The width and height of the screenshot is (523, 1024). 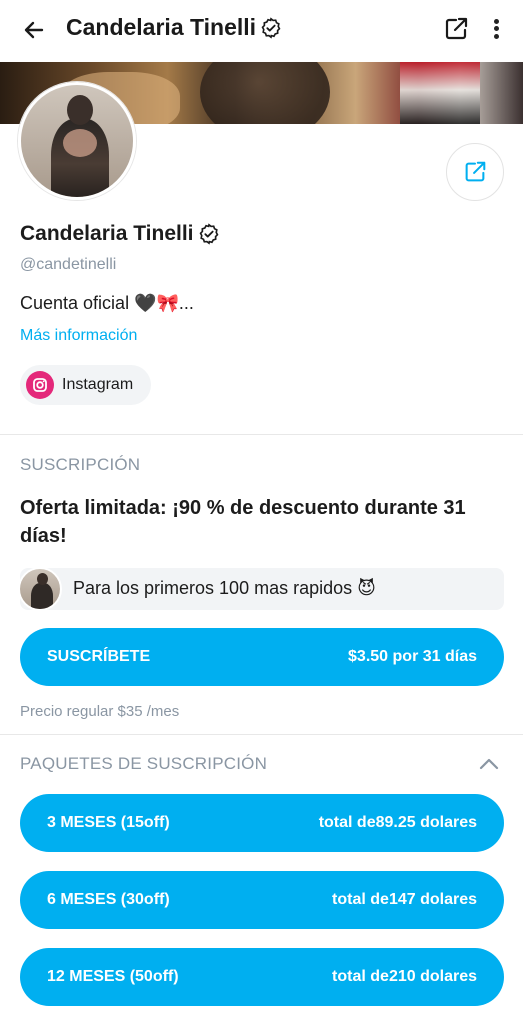 What do you see at coordinates (99, 656) in the screenshot?
I see `subscribe-label: SUSCRÍBETE` at bounding box center [99, 656].